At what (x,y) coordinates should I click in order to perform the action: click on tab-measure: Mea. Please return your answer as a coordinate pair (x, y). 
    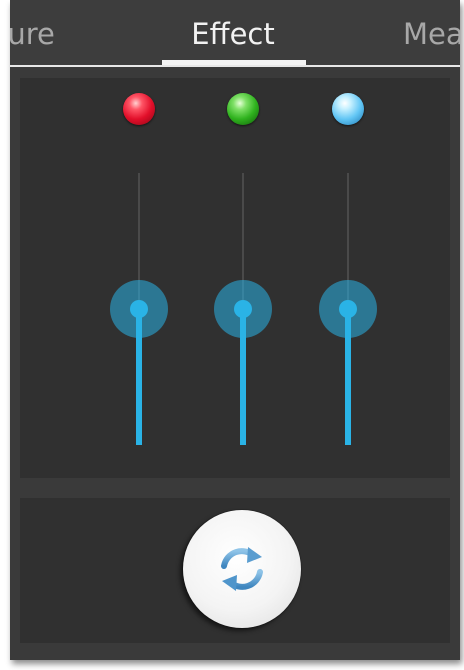
    Looking at the image, I should click on (431, 34).